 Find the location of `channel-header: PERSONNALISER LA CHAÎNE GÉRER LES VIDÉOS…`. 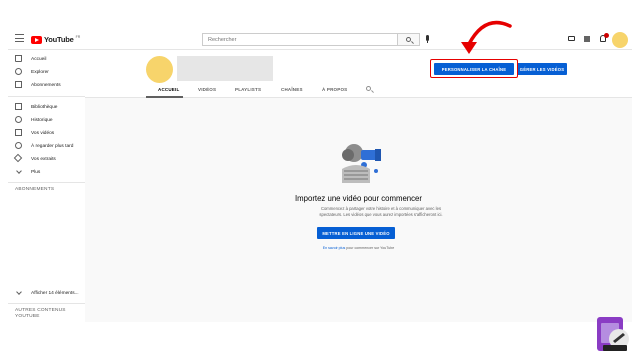

channel-header: PERSONNALISER LA CHAÎNE GÉRER LES VIDÉOS… is located at coordinates (358, 74).